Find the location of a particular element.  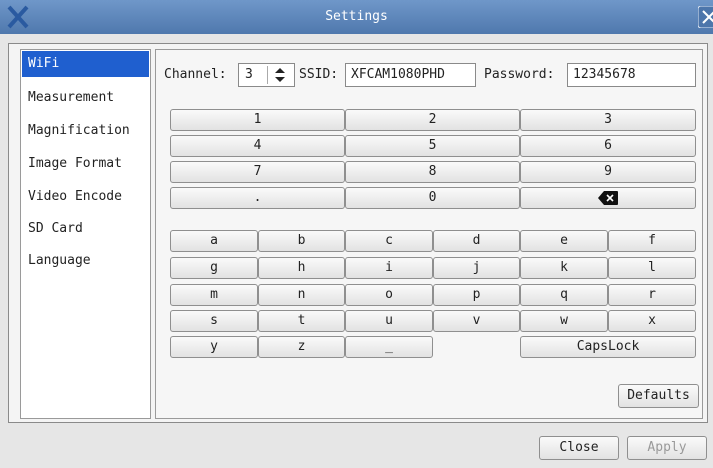

key-h: h is located at coordinates (301, 268).